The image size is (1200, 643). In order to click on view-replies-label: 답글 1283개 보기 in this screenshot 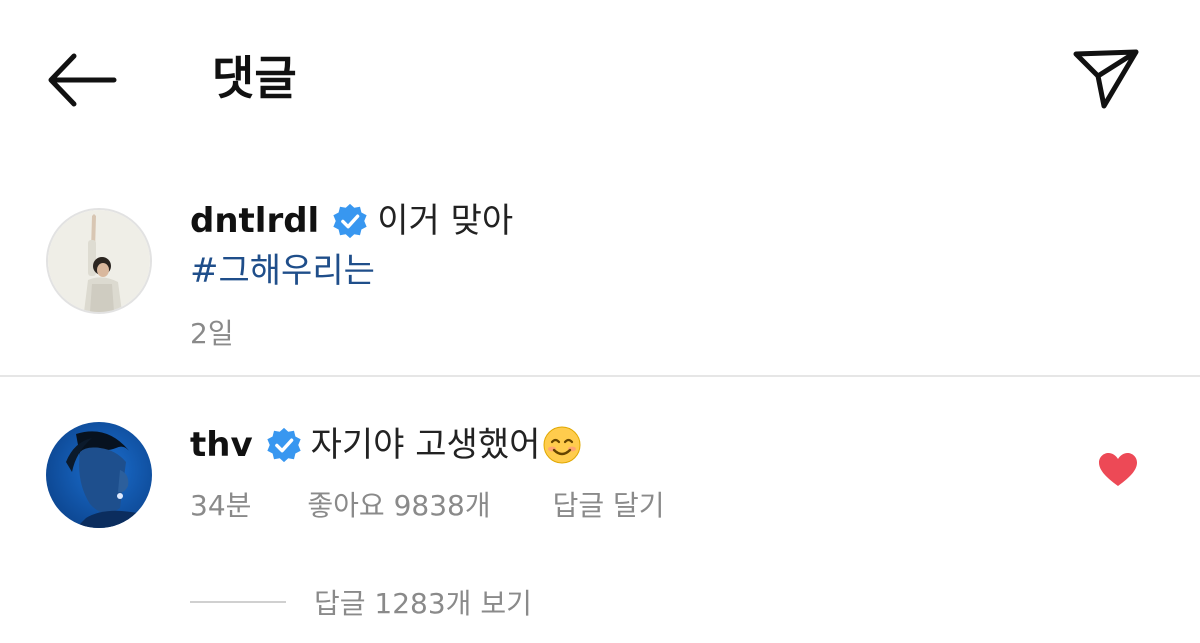, I will do `click(423, 603)`.